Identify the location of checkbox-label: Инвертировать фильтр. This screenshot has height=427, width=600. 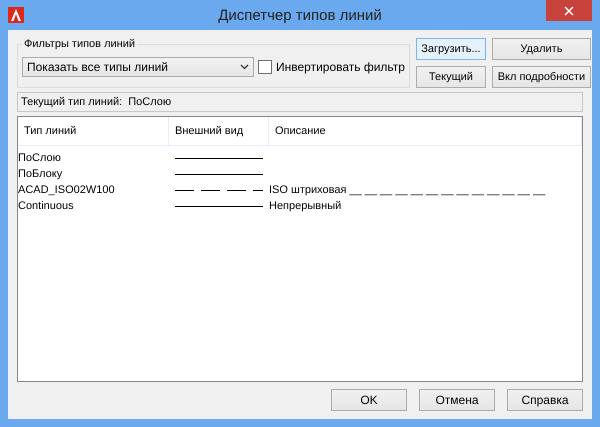
(340, 67).